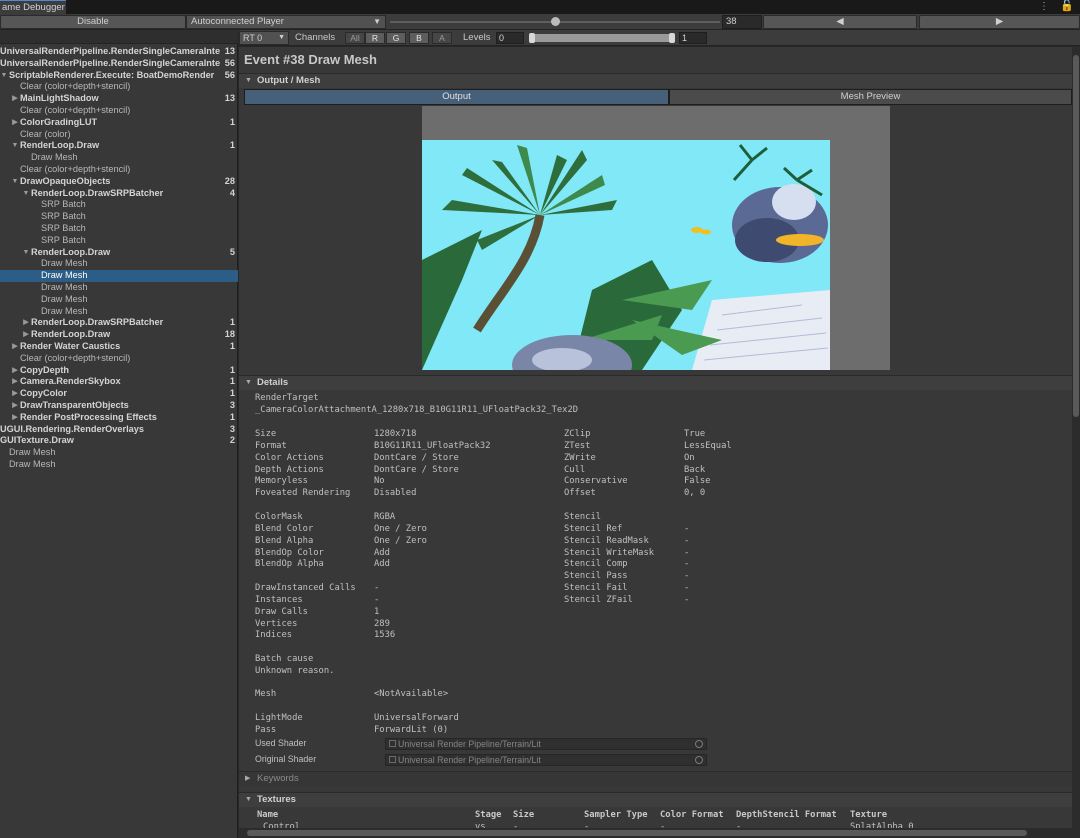 This screenshot has height=838, width=1080. Describe the element at coordinates (655, 382) in the screenshot. I see `details-section-header: ▼ Details` at that location.